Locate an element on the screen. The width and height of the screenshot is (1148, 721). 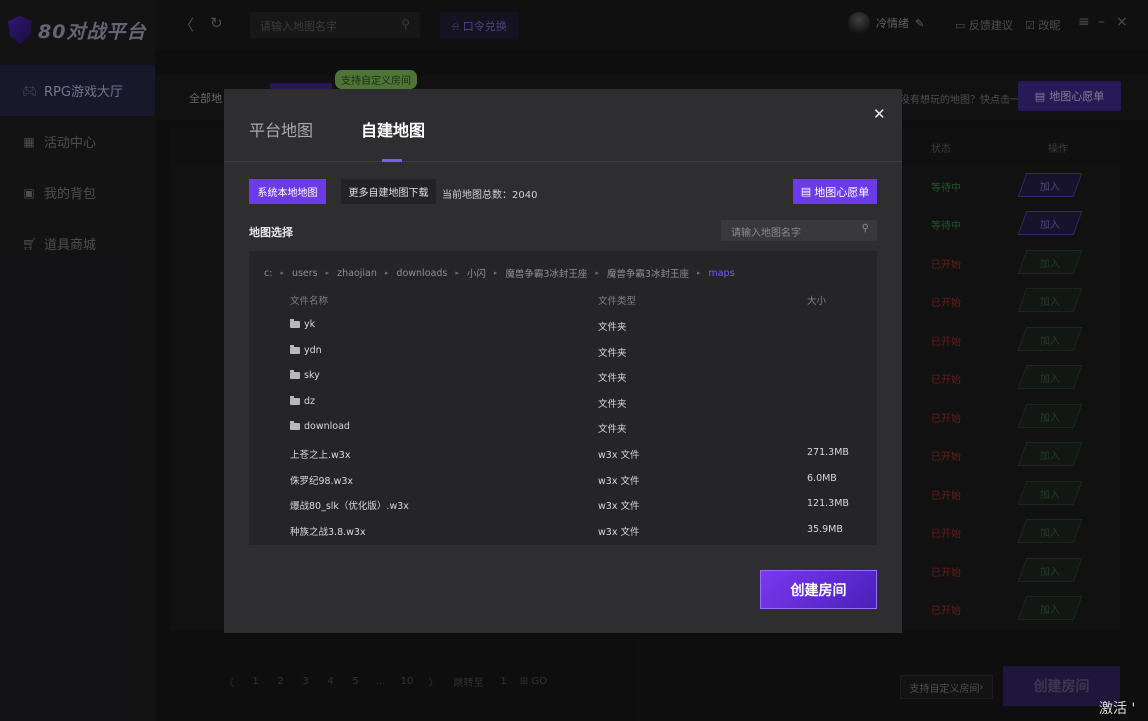
file-name: yk is located at coordinates (310, 324).